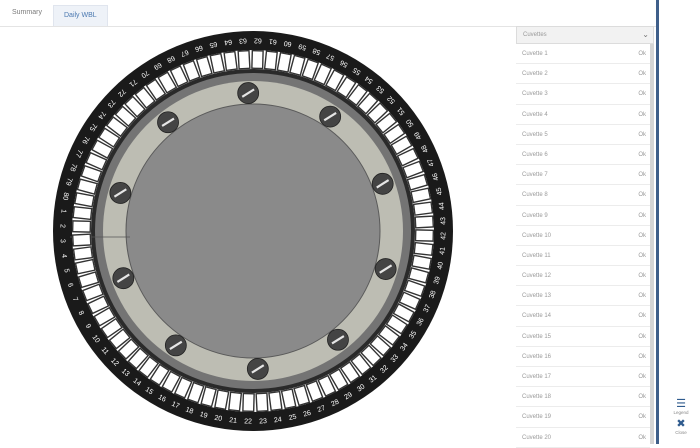  What do you see at coordinates (80, 15) in the screenshot?
I see `tab-daily-wbl: Daily WBL` at bounding box center [80, 15].